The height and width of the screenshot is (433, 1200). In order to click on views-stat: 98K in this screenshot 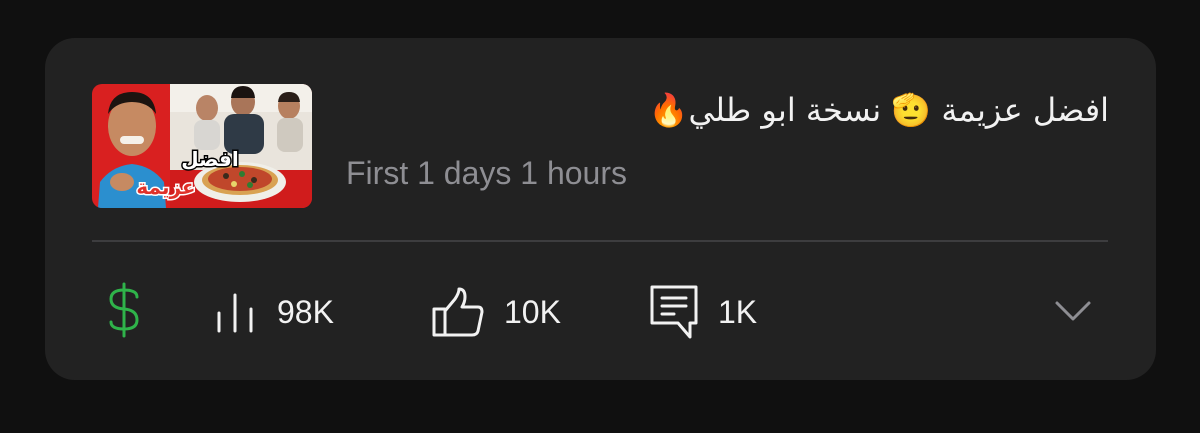, I will do `click(274, 312)`.